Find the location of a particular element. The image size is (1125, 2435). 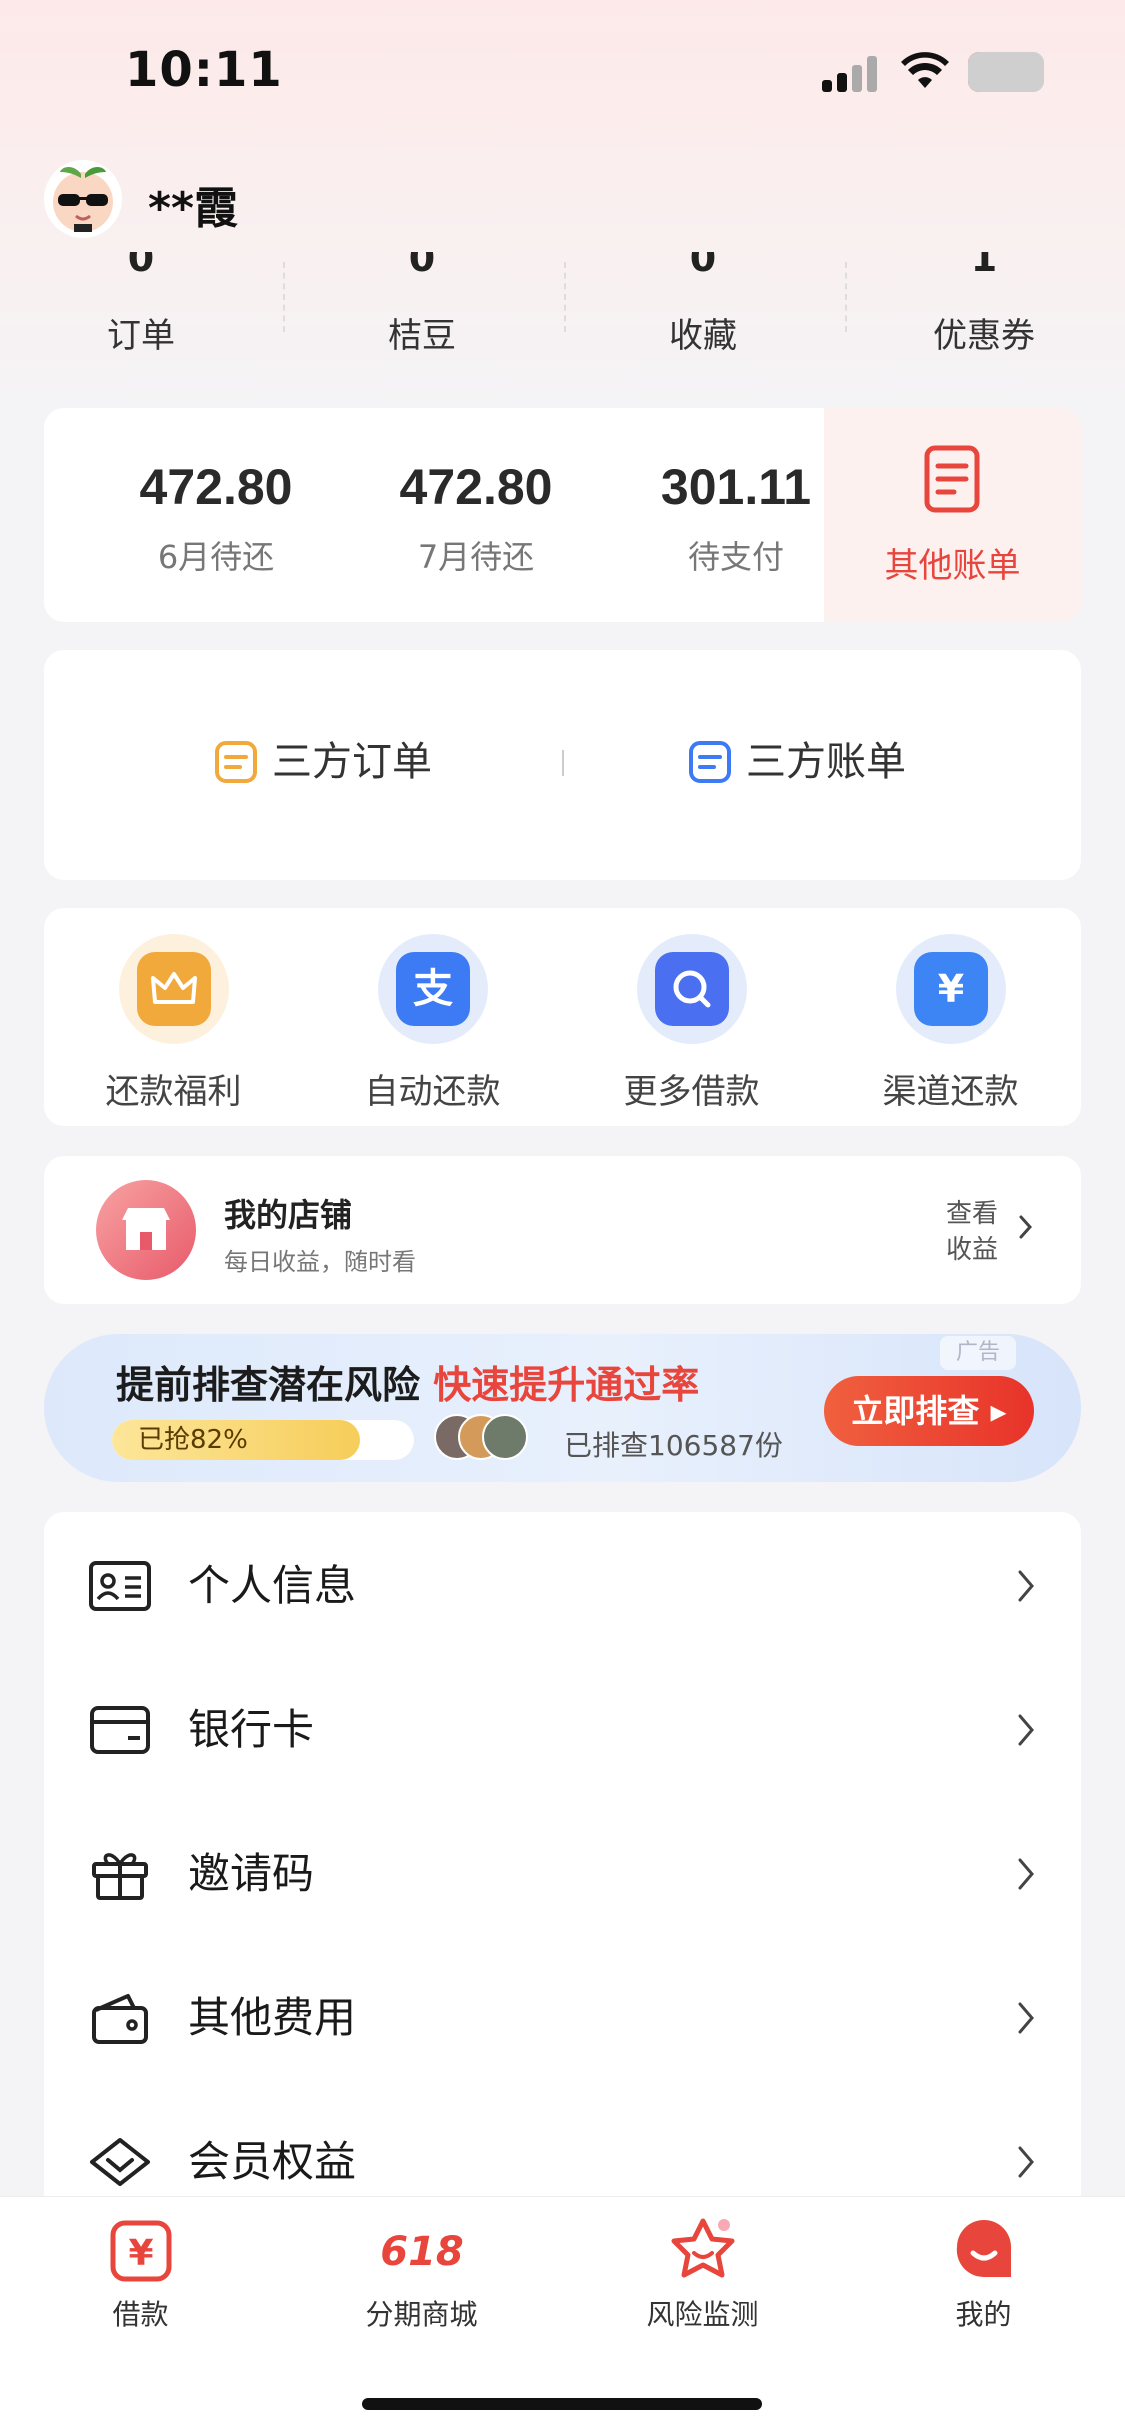

view-earnings-line1: 查看 is located at coordinates (971, 1214).